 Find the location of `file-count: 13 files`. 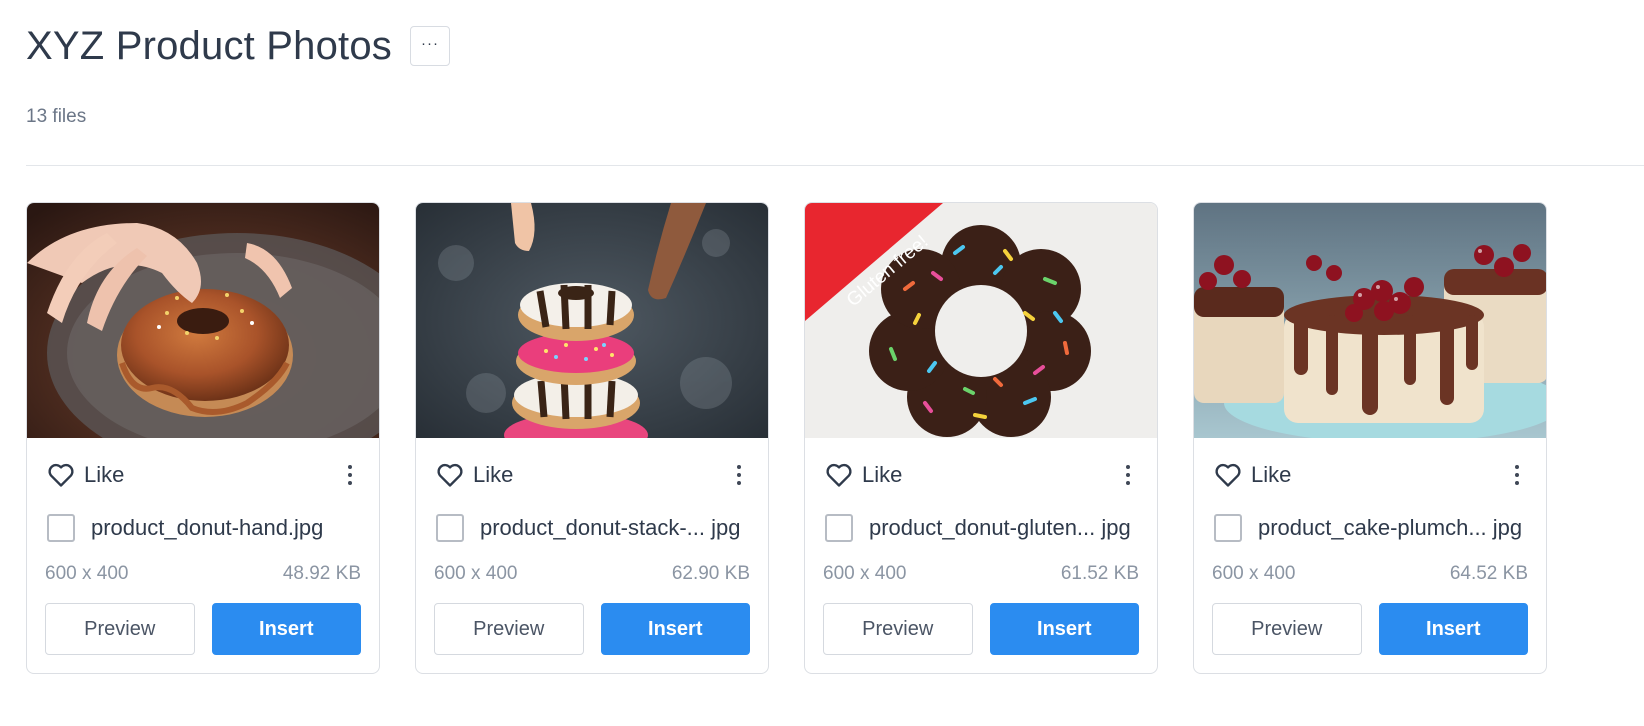

file-count: 13 files is located at coordinates (56, 116).